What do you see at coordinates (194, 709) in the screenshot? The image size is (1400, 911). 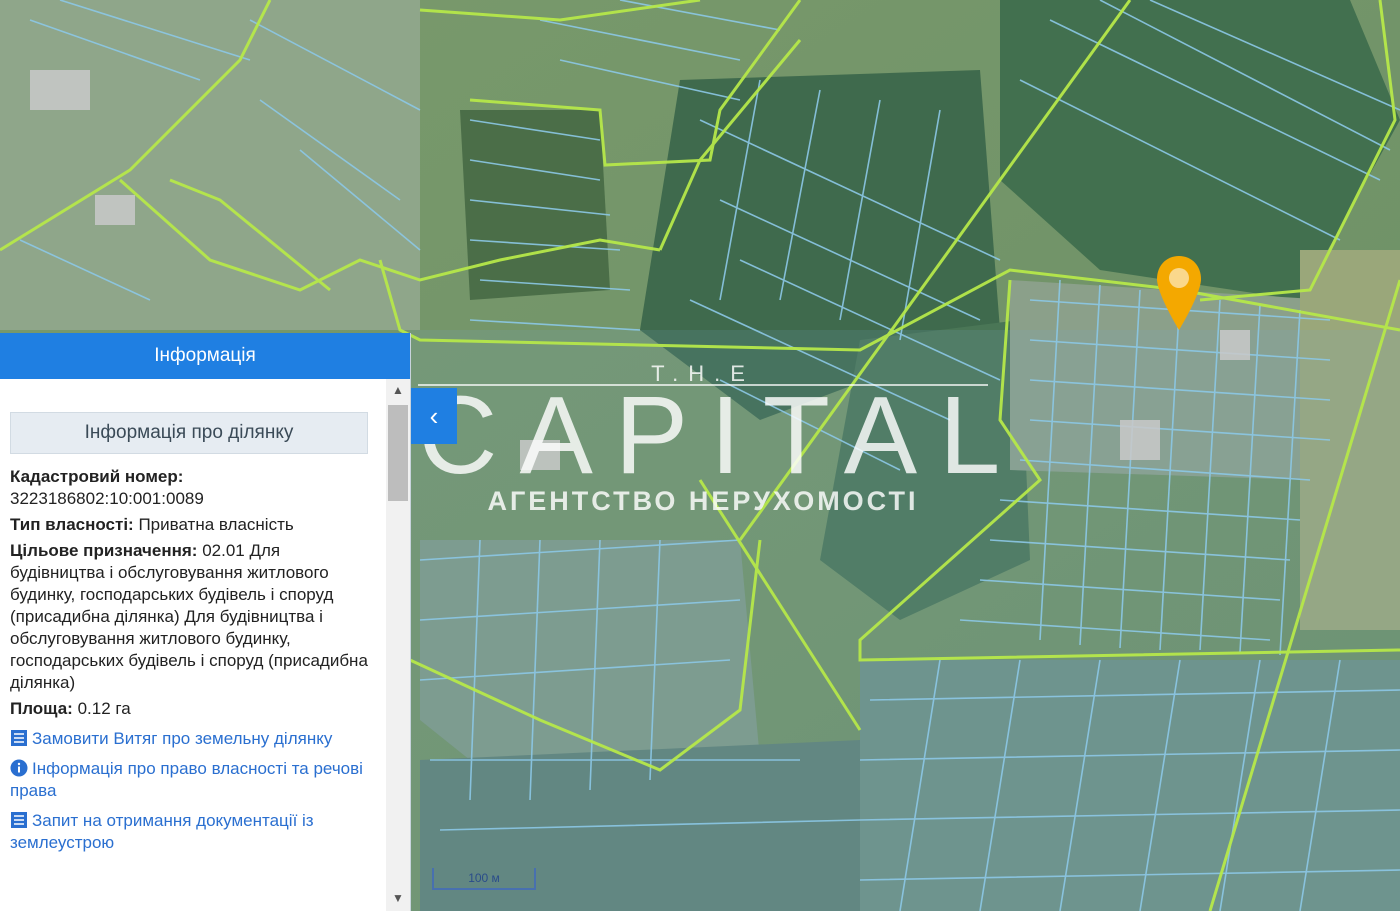 I see `area-row: Площа: 0.12 га` at bounding box center [194, 709].